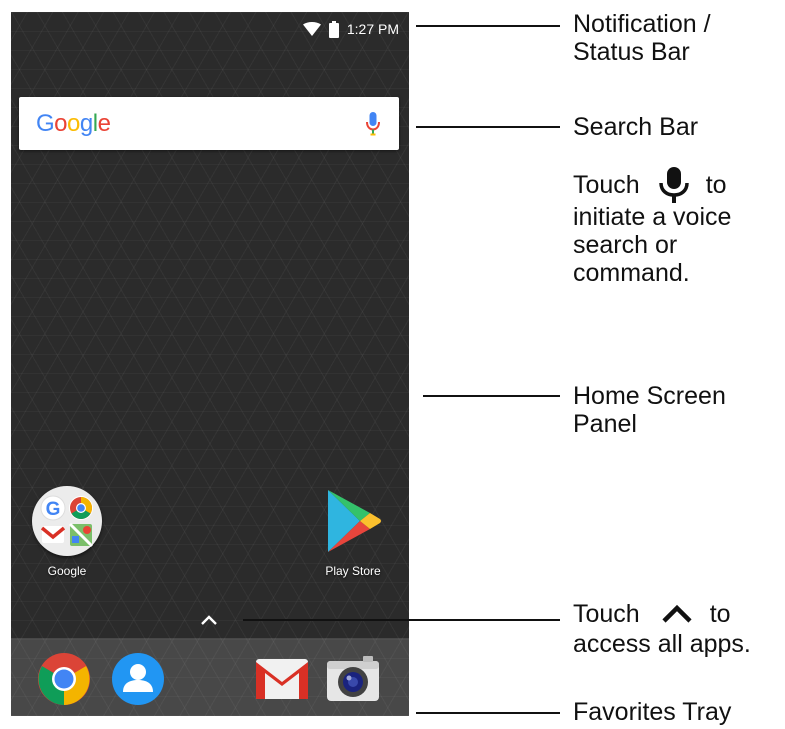 Image resolution: width=785 pixels, height=729 pixels. What do you see at coordinates (45, 123) in the screenshot?
I see `google-logo-letter: G` at bounding box center [45, 123].